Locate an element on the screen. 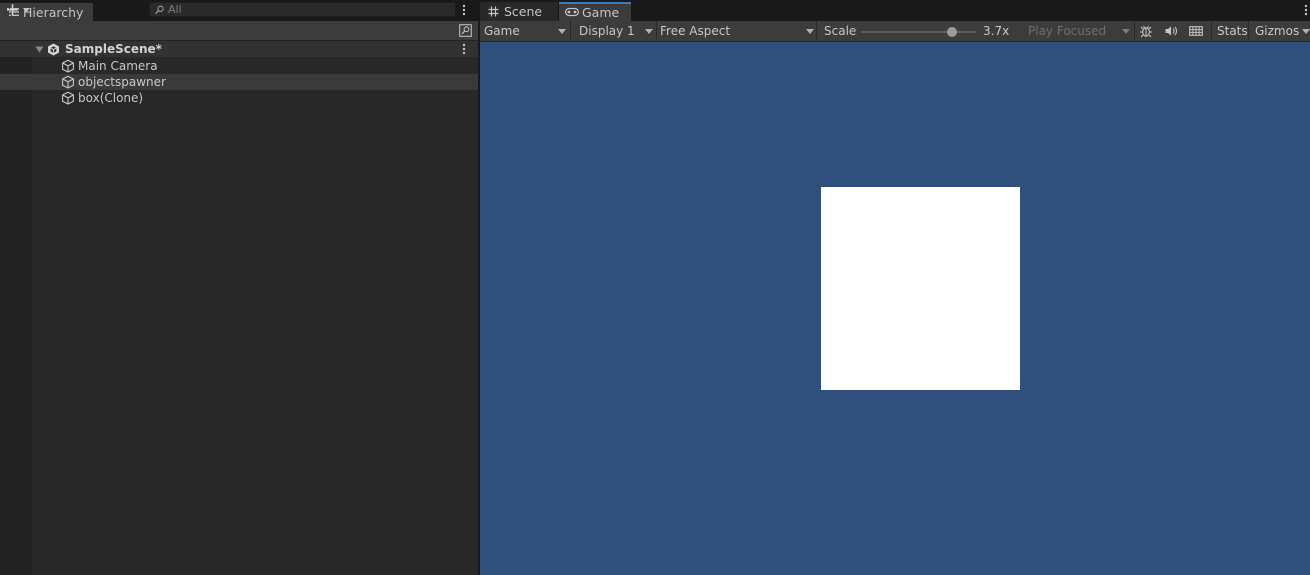 The image size is (1310, 575). search-icon is located at coordinates (159, 10).